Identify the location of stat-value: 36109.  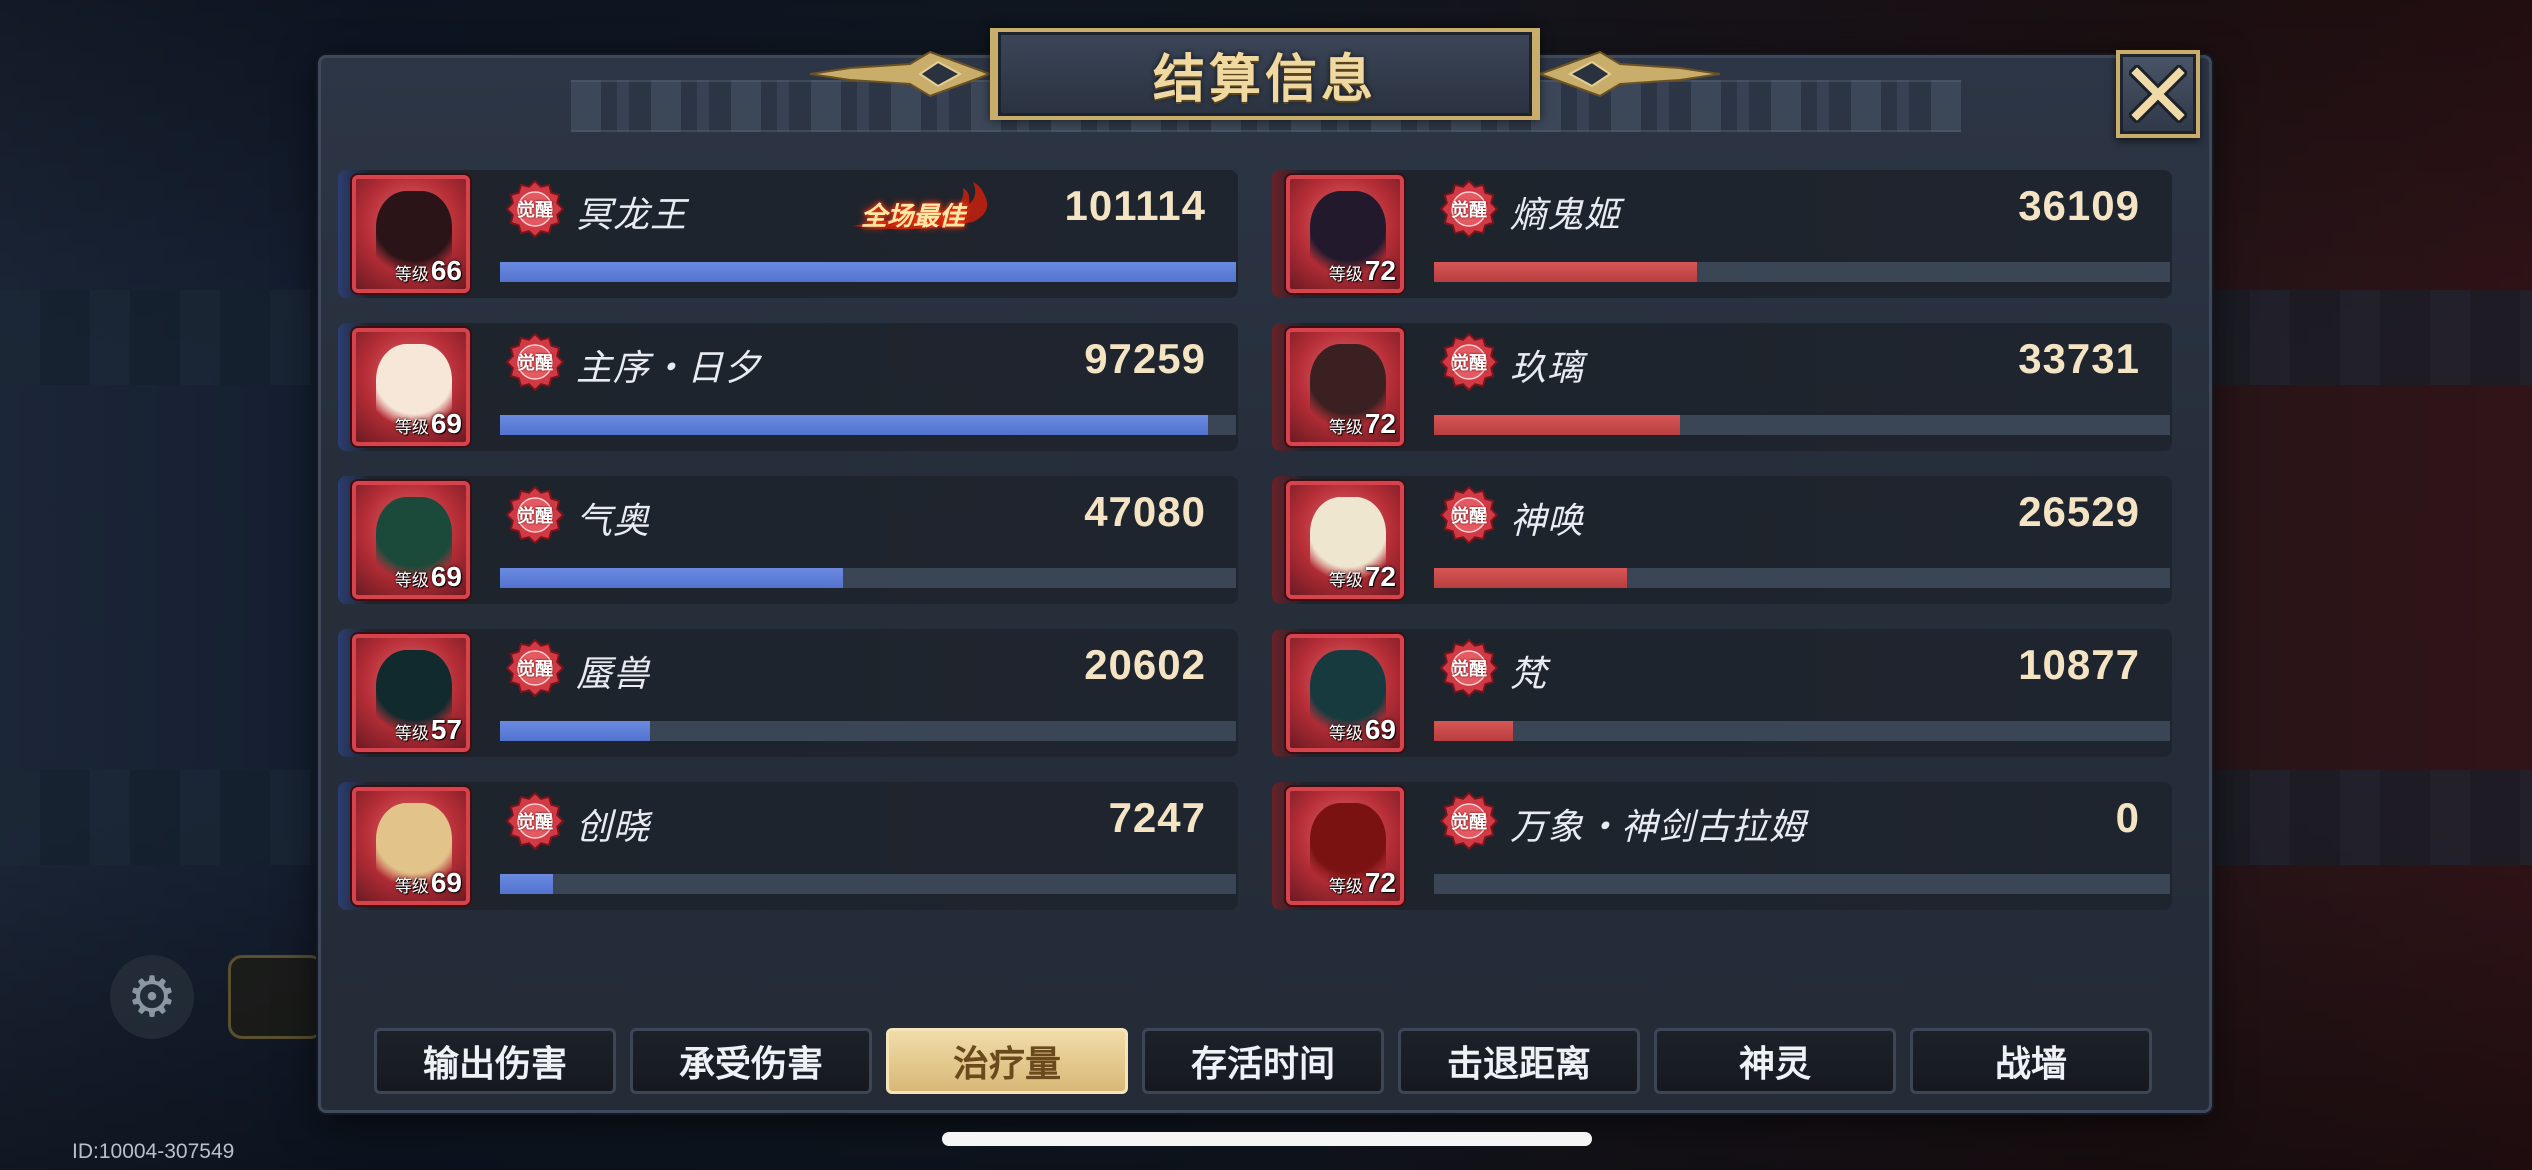
(2079, 205).